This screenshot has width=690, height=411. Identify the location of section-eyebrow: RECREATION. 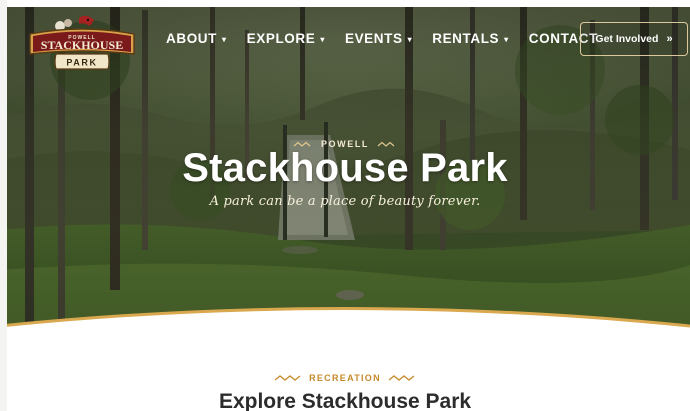
(345, 378).